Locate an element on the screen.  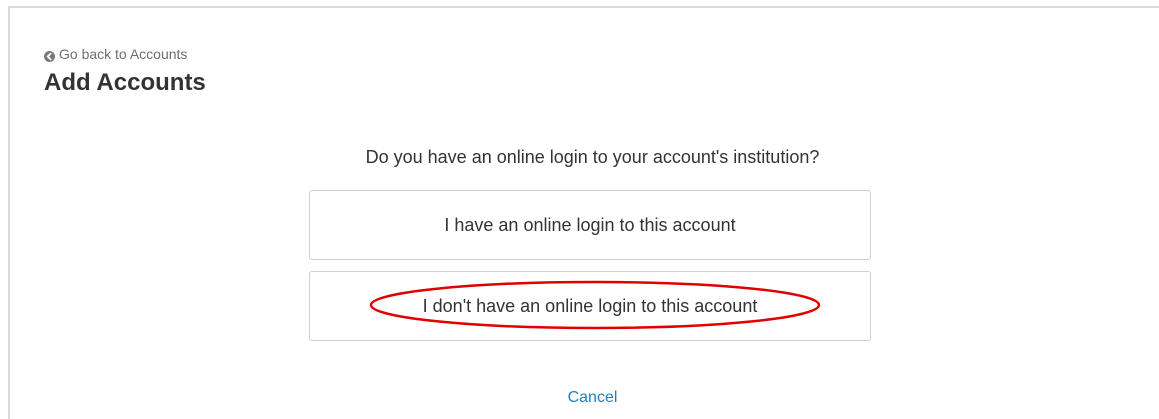
back-to-accounts-link: Go back to Accounts is located at coordinates (115, 54).